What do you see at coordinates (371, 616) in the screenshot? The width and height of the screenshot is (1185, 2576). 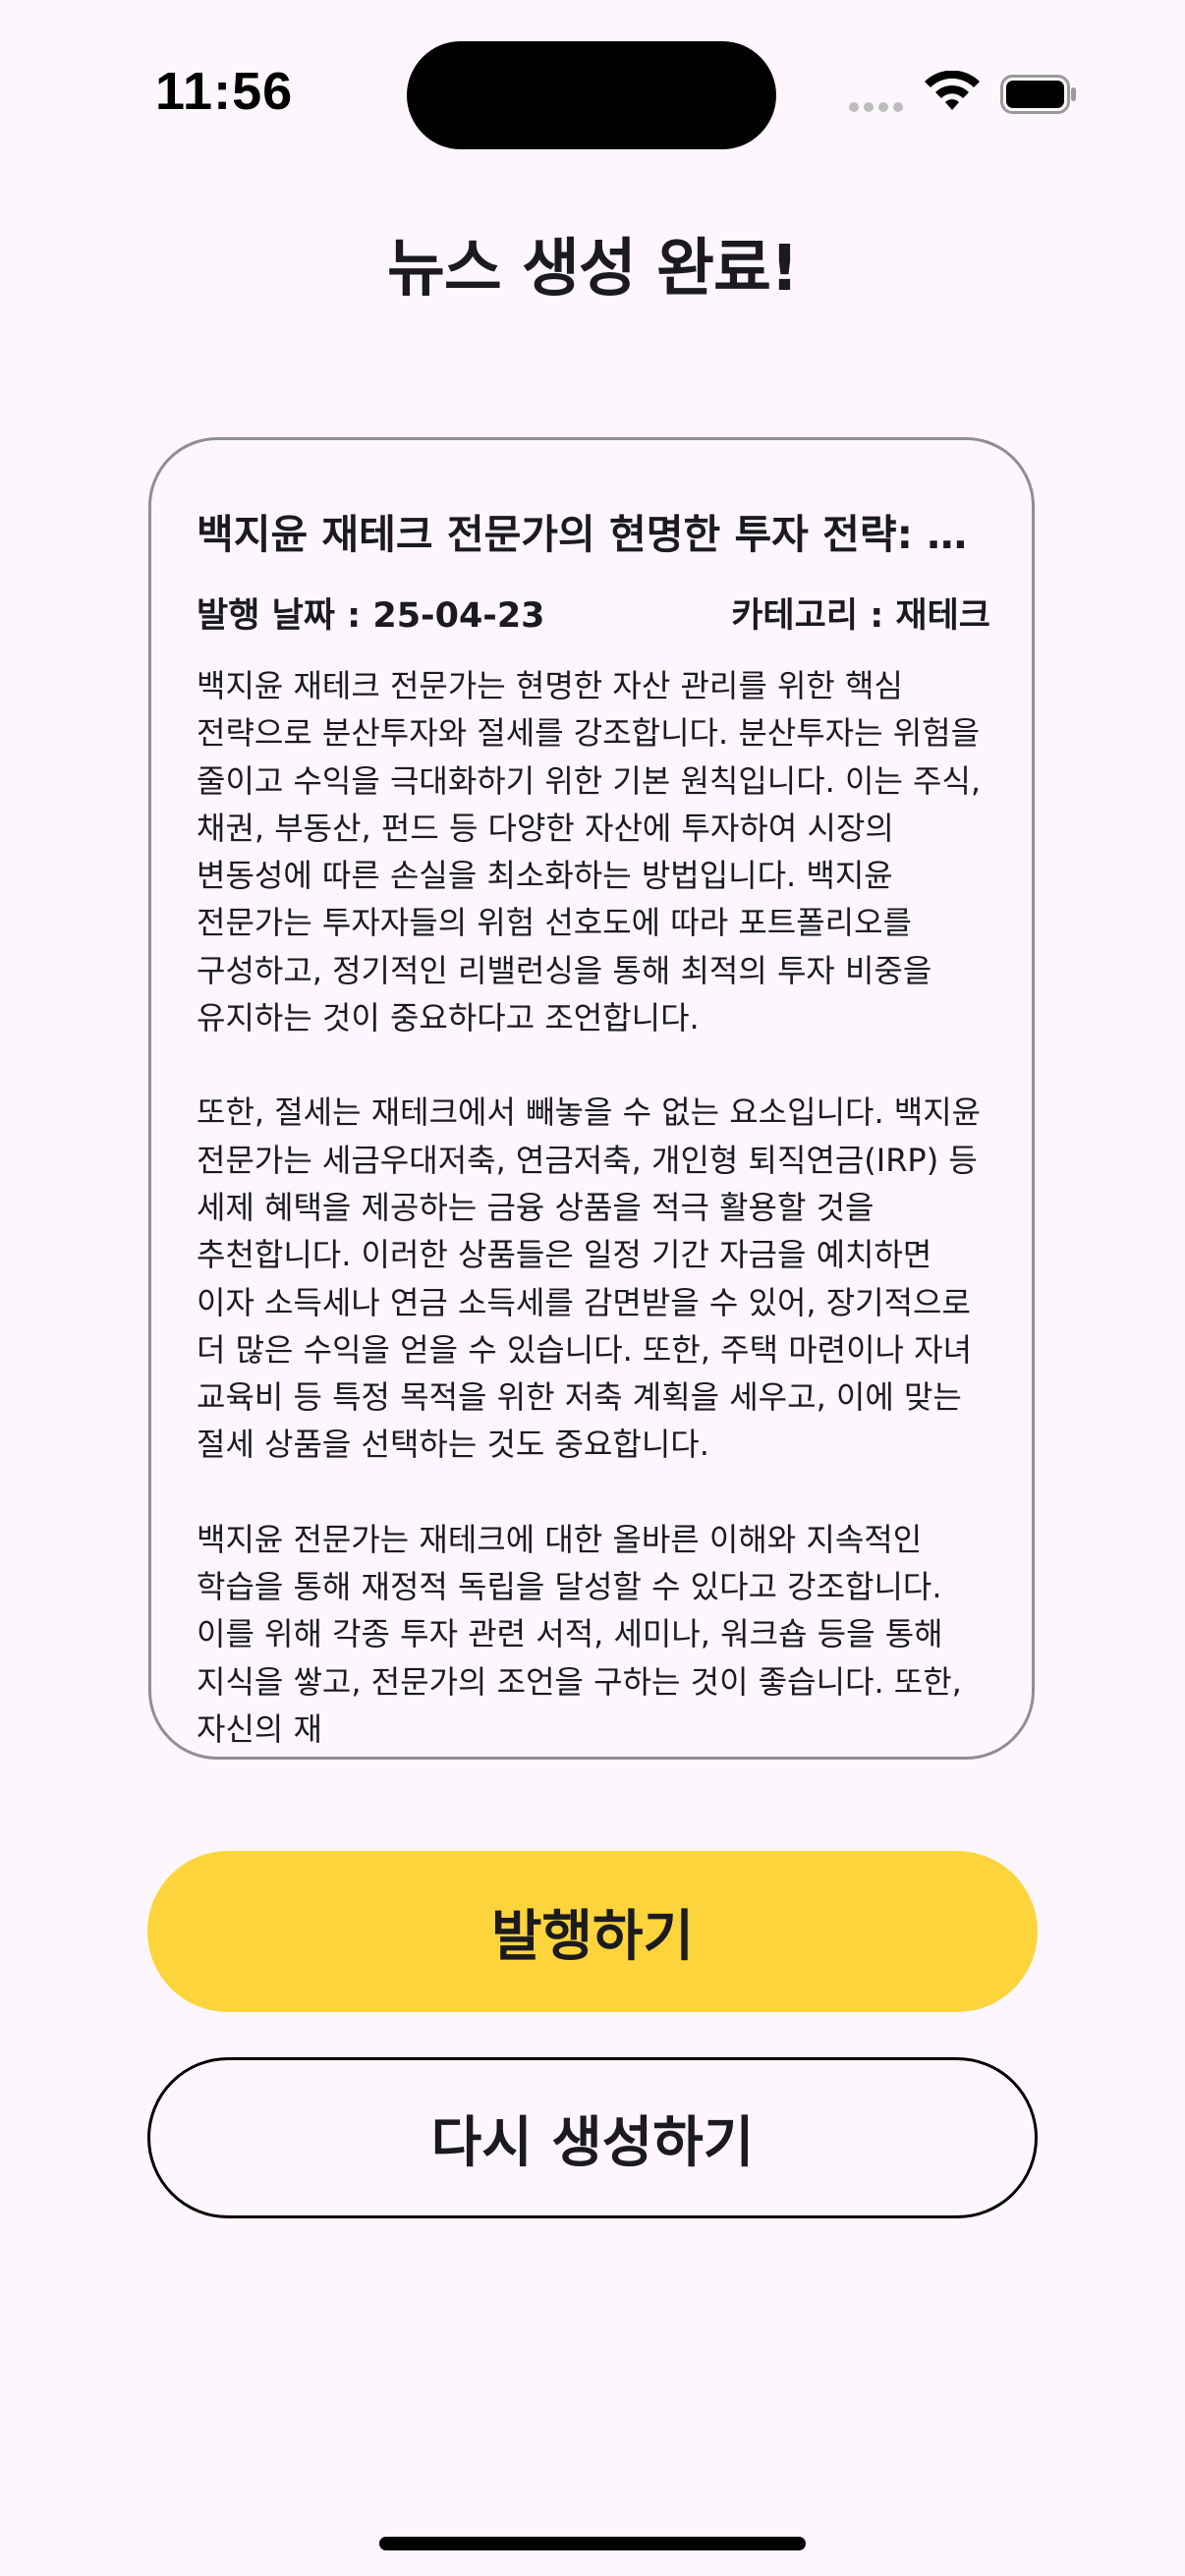 I see `publish-date: 발행 날짜 : 25-04-23` at bounding box center [371, 616].